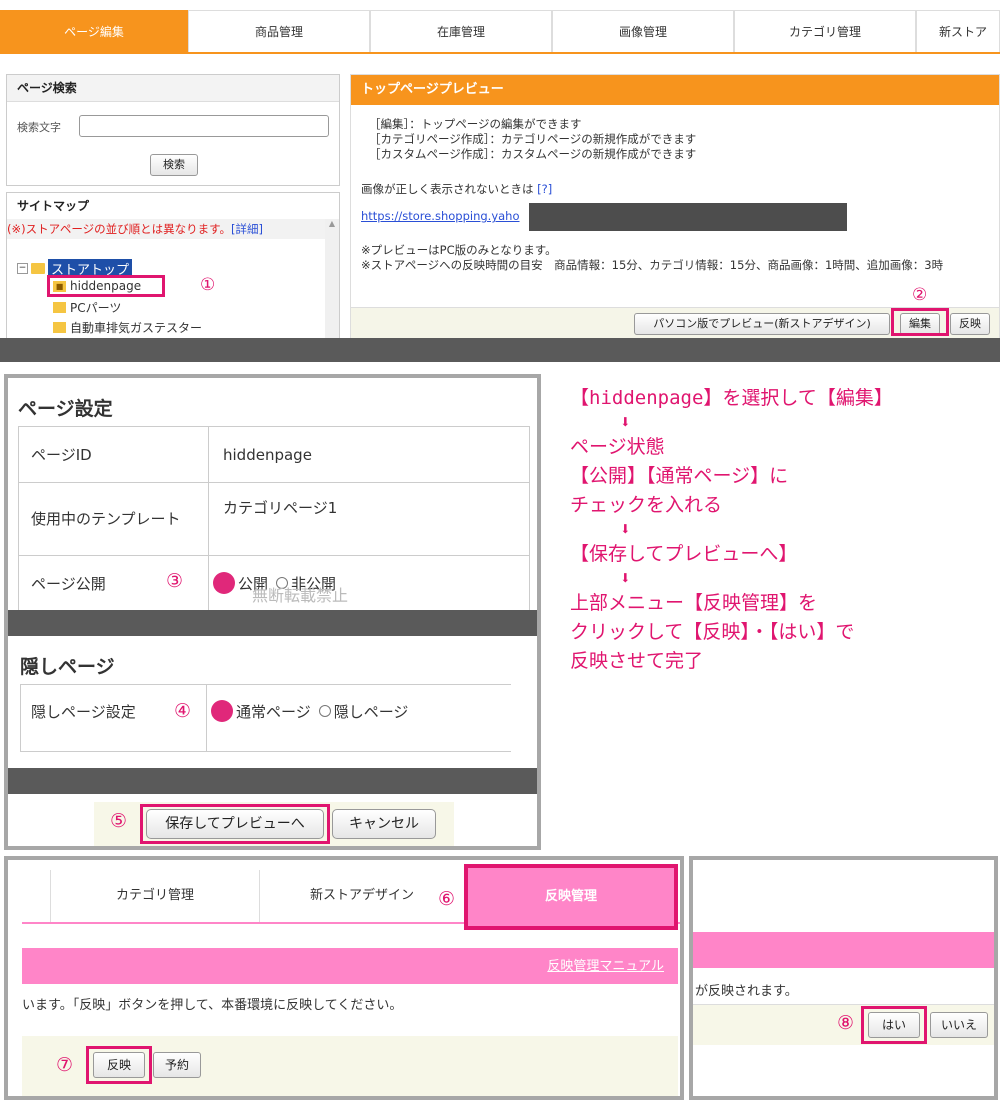  Describe the element at coordinates (114, 454) in the screenshot. I see `row-key: ページID` at that location.